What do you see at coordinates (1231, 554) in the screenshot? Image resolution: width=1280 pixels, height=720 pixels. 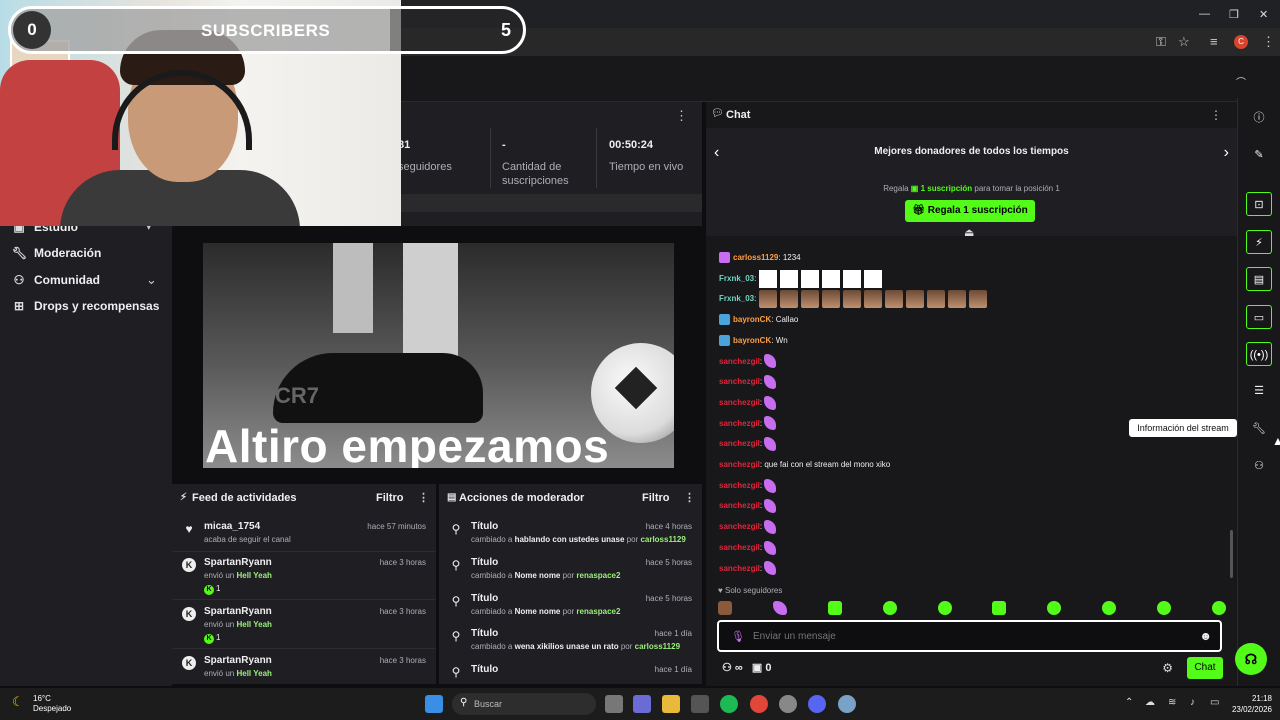 I see `chat-scrollbar` at bounding box center [1231, 554].